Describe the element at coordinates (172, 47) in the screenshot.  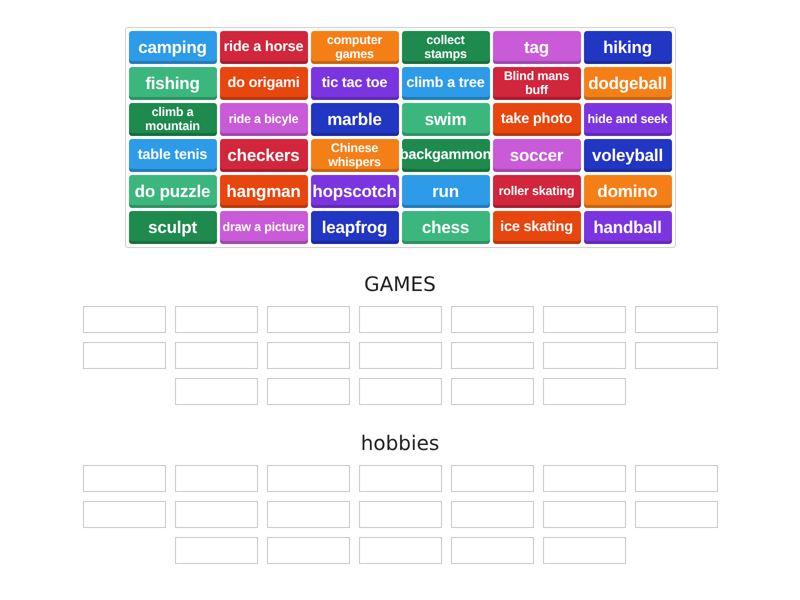
I see `word-tile: camping` at that location.